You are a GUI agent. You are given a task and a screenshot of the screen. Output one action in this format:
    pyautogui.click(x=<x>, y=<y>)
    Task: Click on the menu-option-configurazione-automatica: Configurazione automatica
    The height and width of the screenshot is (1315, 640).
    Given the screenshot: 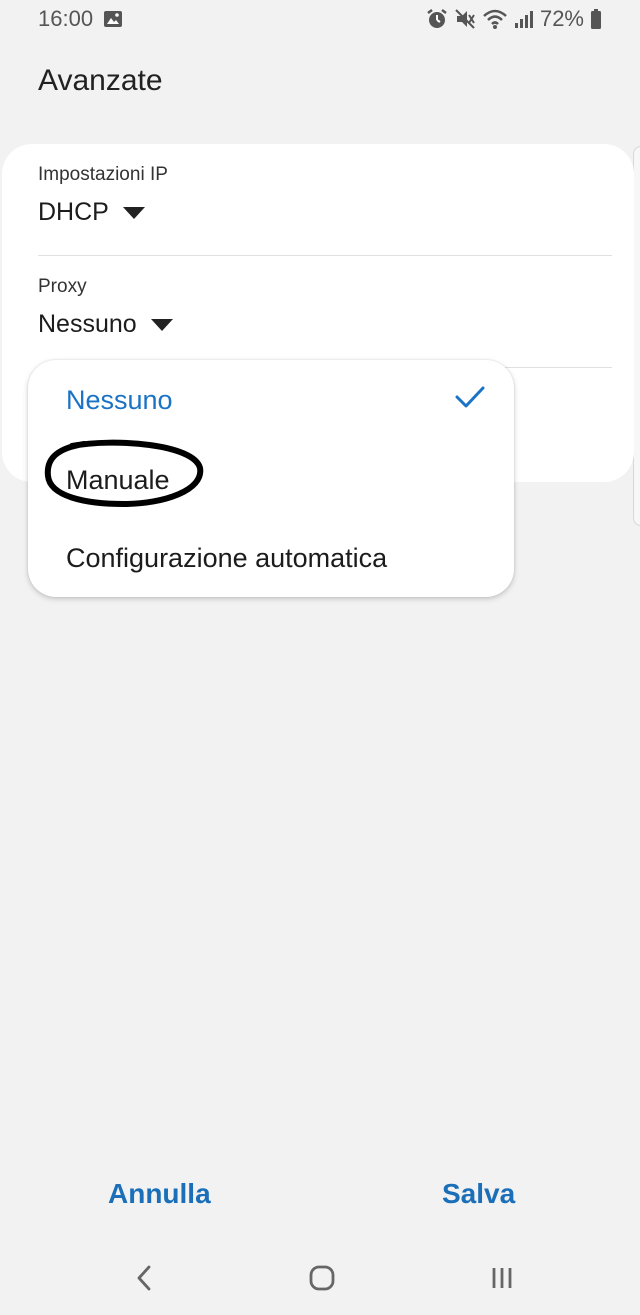 What is the action you would take?
    pyautogui.click(x=276, y=558)
    